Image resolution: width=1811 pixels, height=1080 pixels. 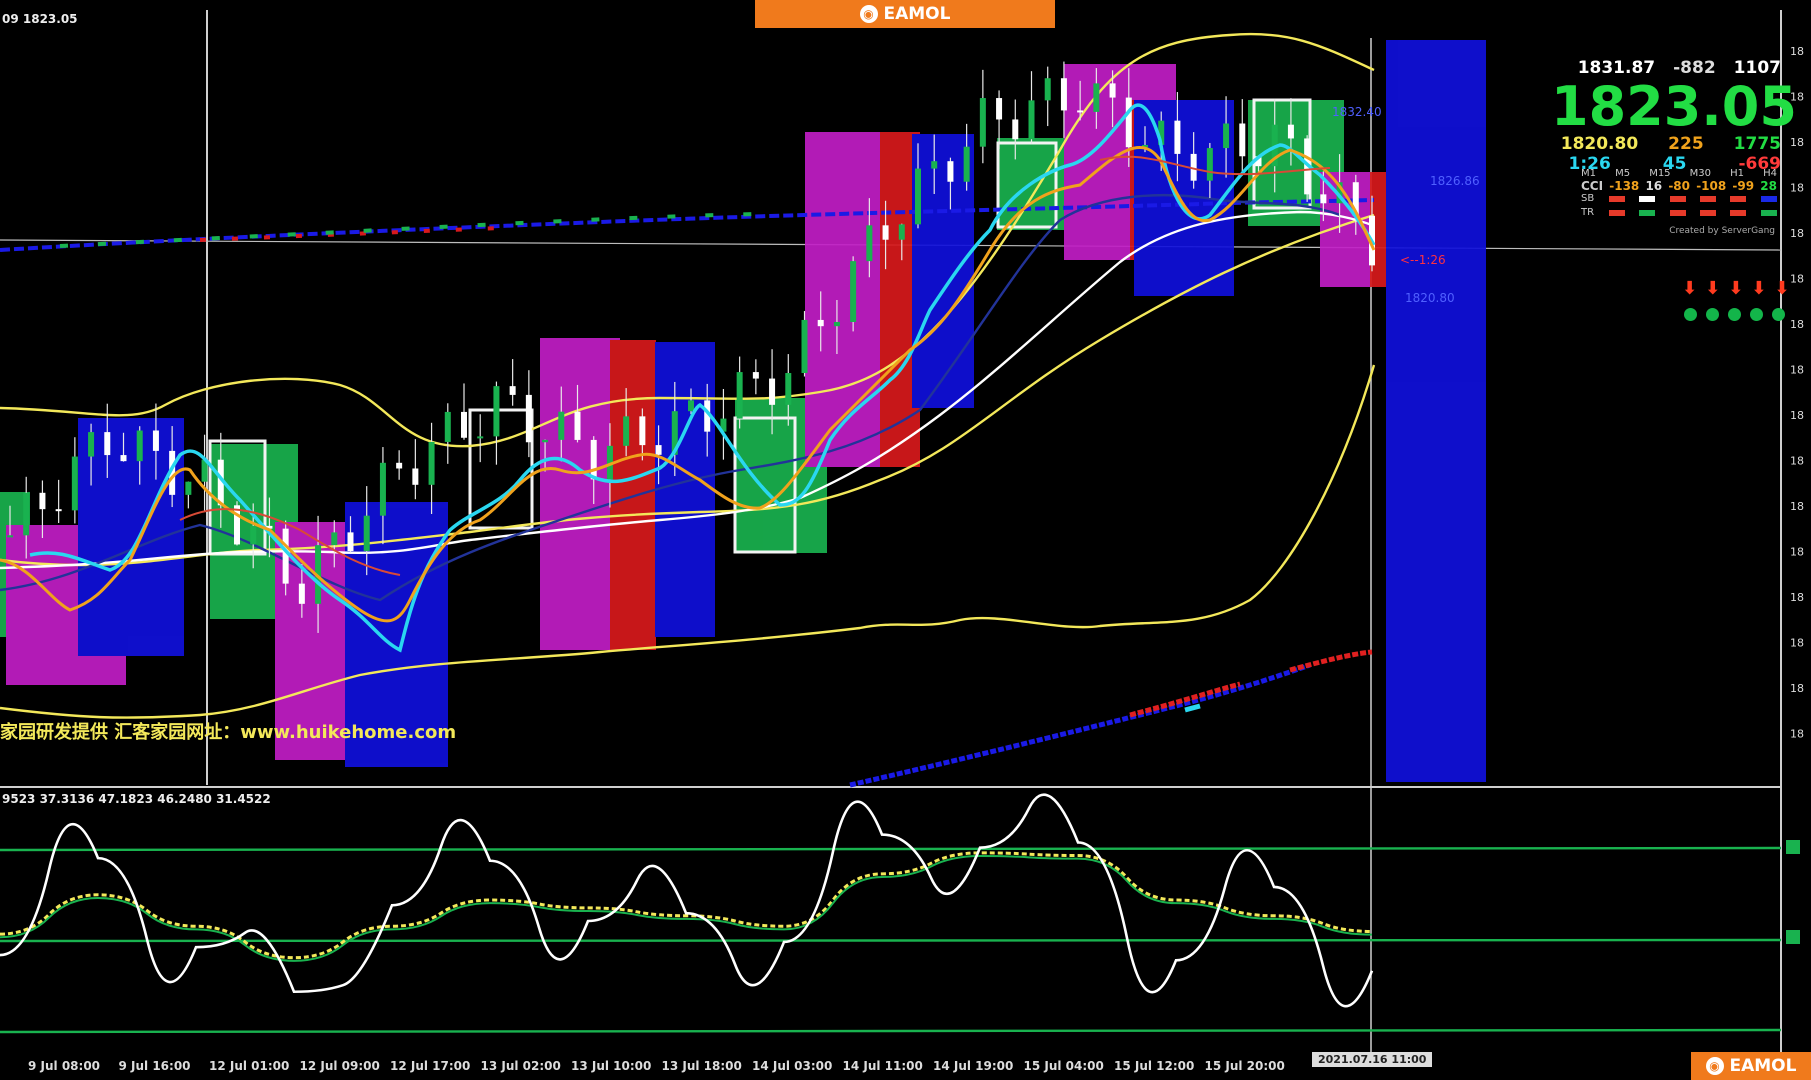 What do you see at coordinates (64, 1066) in the screenshot?
I see `time-tick-label: 9 Jul 08:00` at bounding box center [64, 1066].